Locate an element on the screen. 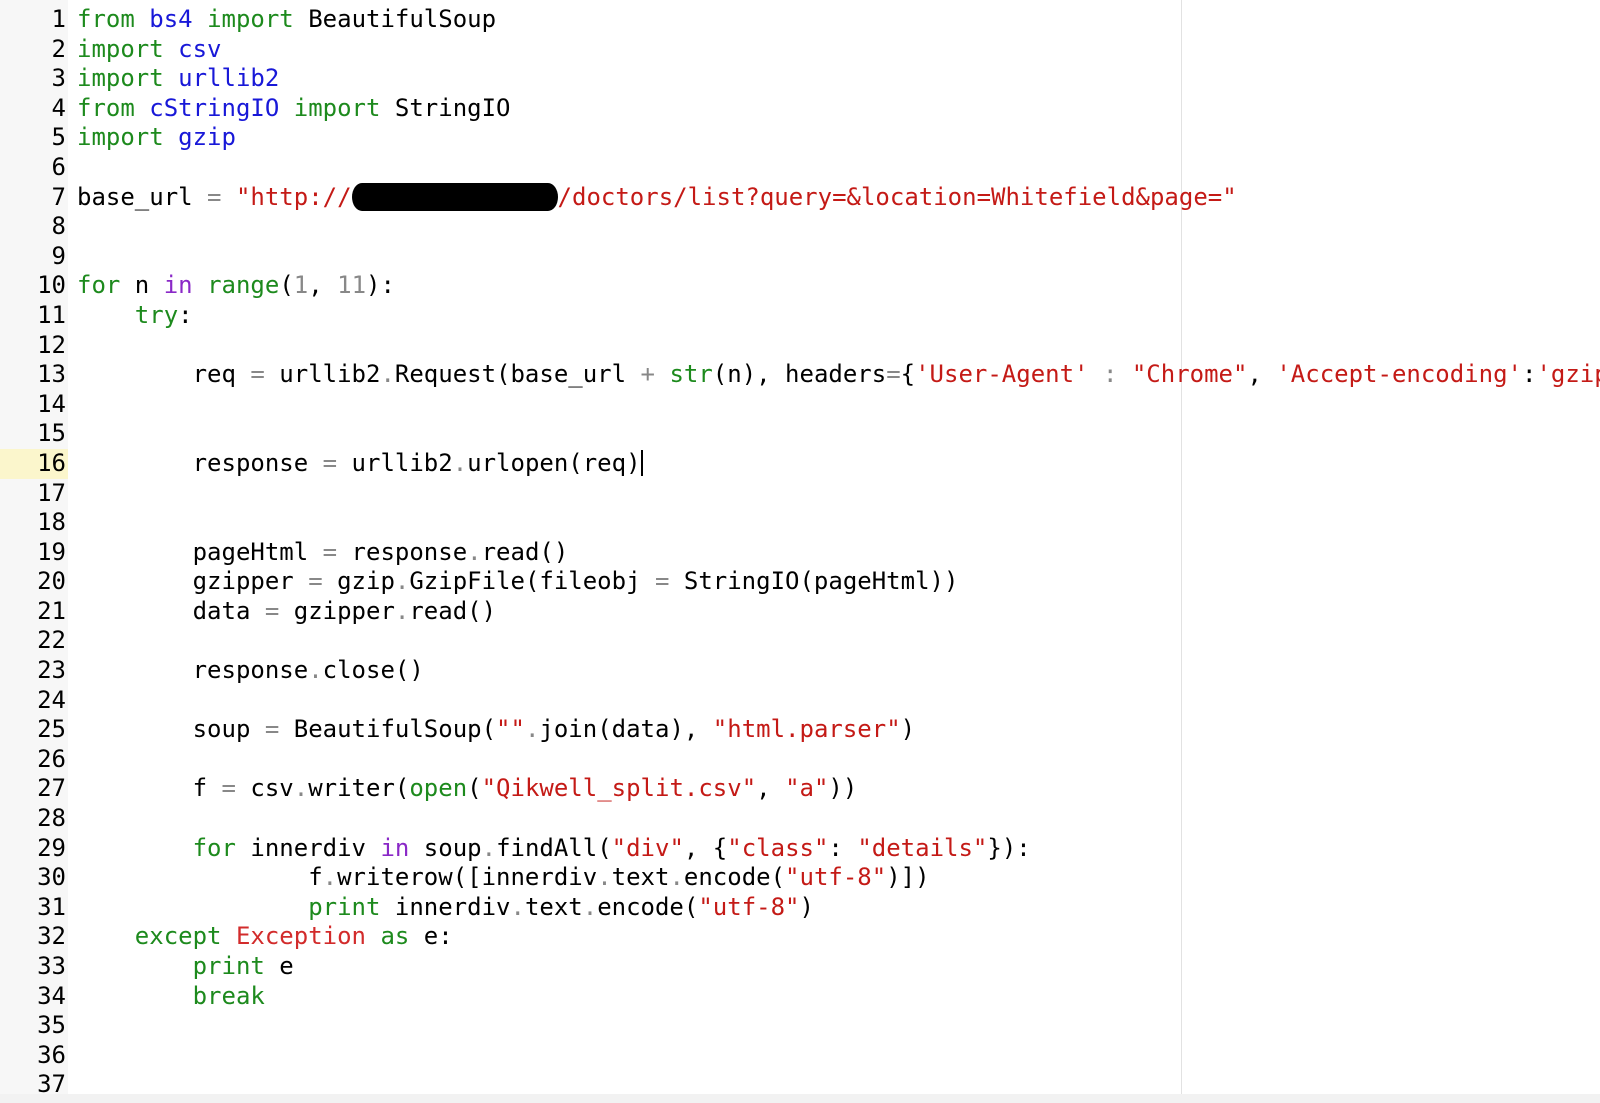 This screenshot has height=1103, width=1600. code-token: cStringIO is located at coordinates (214, 107).